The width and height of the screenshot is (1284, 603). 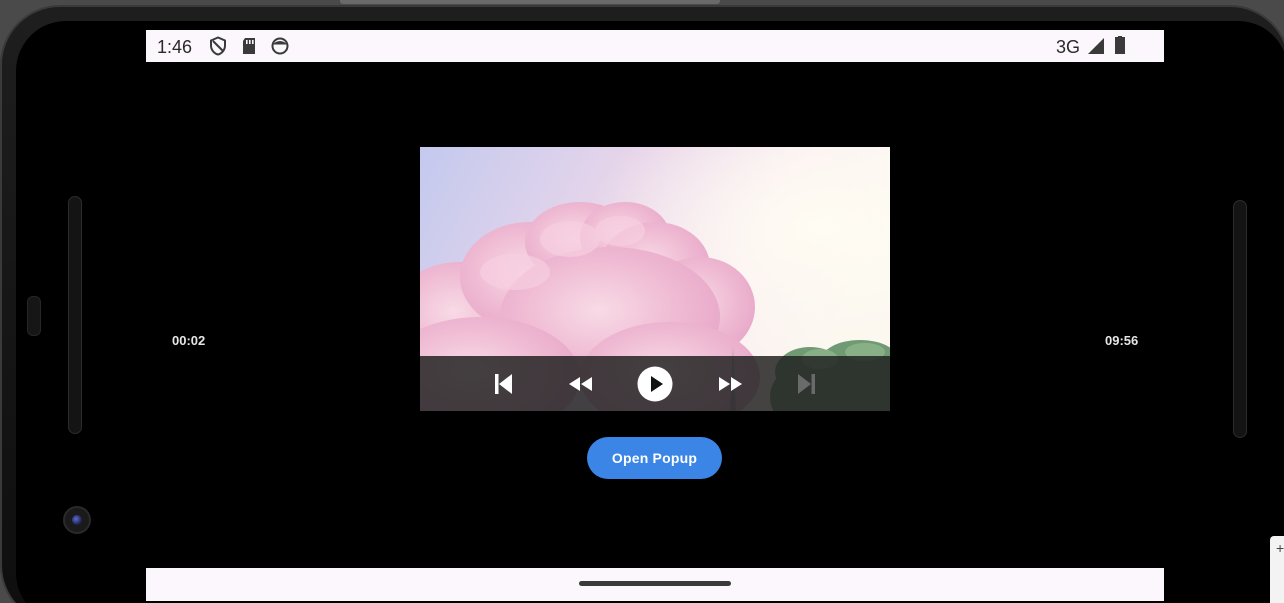 I want to click on battery-icon, so click(x=1120, y=45).